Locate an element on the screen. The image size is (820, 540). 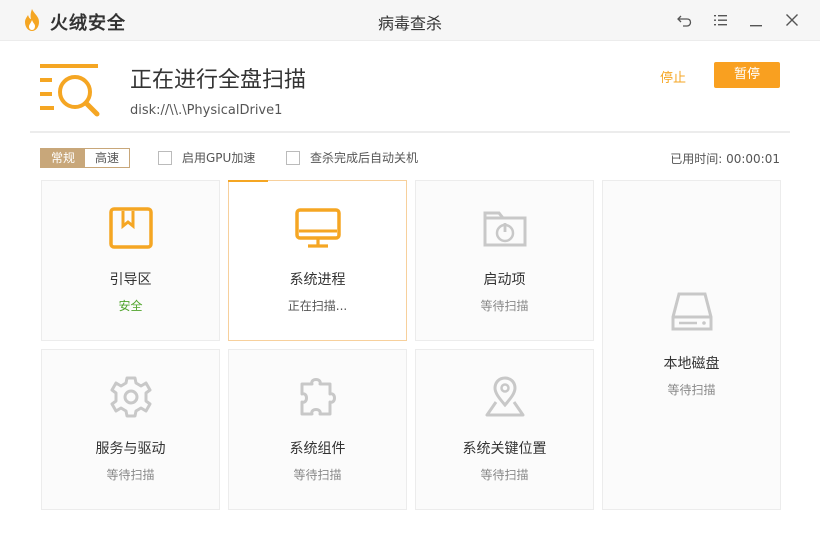
gpu-checkbox-label: 启用GPU加速 is located at coordinates (219, 158).